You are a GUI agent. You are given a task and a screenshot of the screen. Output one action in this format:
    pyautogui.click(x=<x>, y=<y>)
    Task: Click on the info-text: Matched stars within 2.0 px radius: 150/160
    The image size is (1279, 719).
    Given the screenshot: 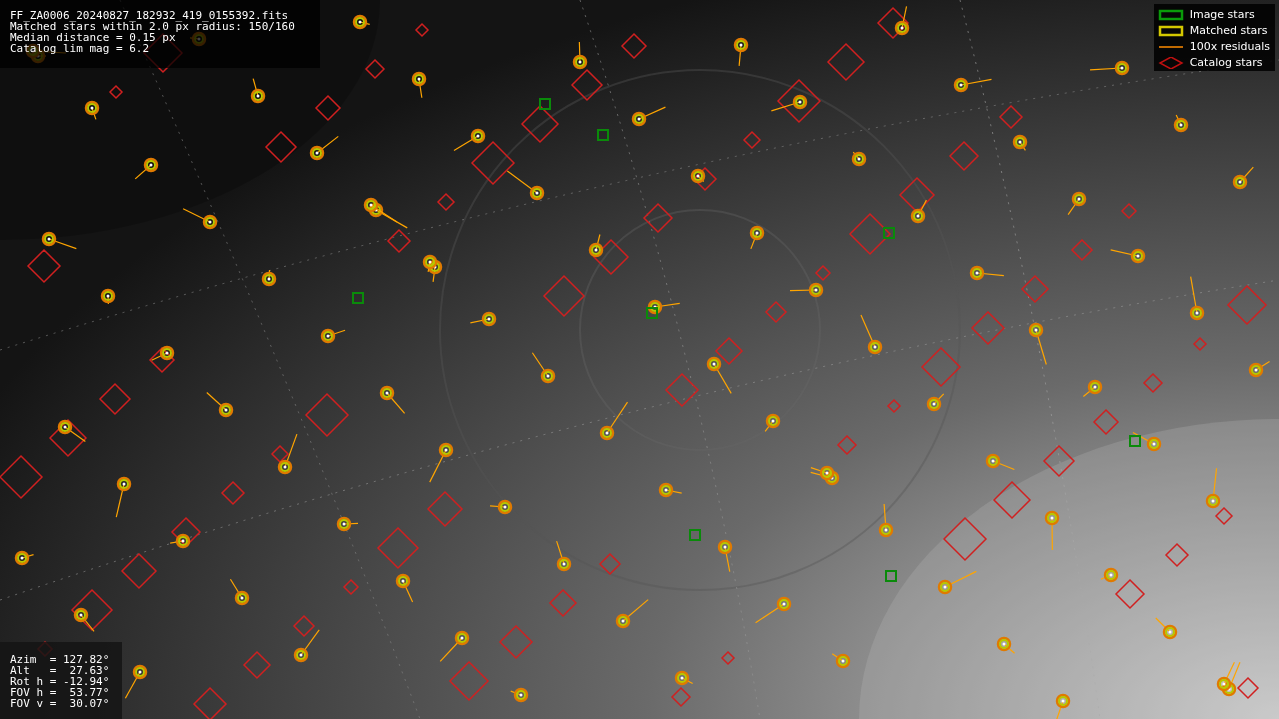 What is the action you would take?
    pyautogui.click(x=153, y=26)
    